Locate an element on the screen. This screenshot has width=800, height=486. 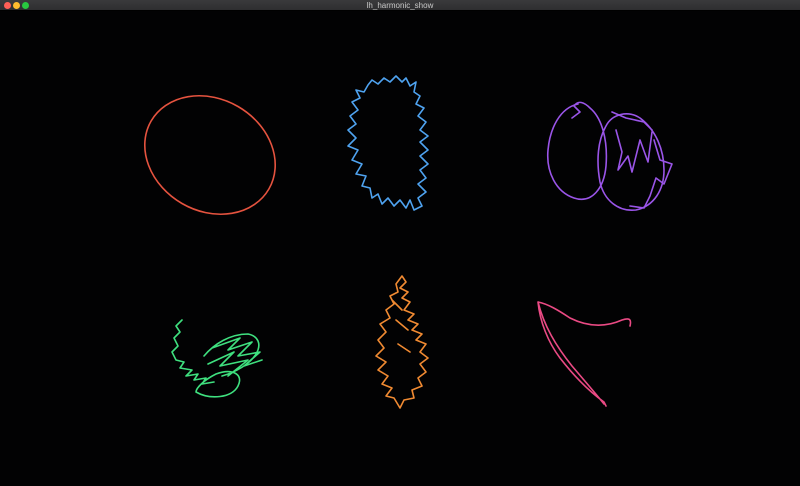
shape-purple-loops is located at coordinates (610, 156).